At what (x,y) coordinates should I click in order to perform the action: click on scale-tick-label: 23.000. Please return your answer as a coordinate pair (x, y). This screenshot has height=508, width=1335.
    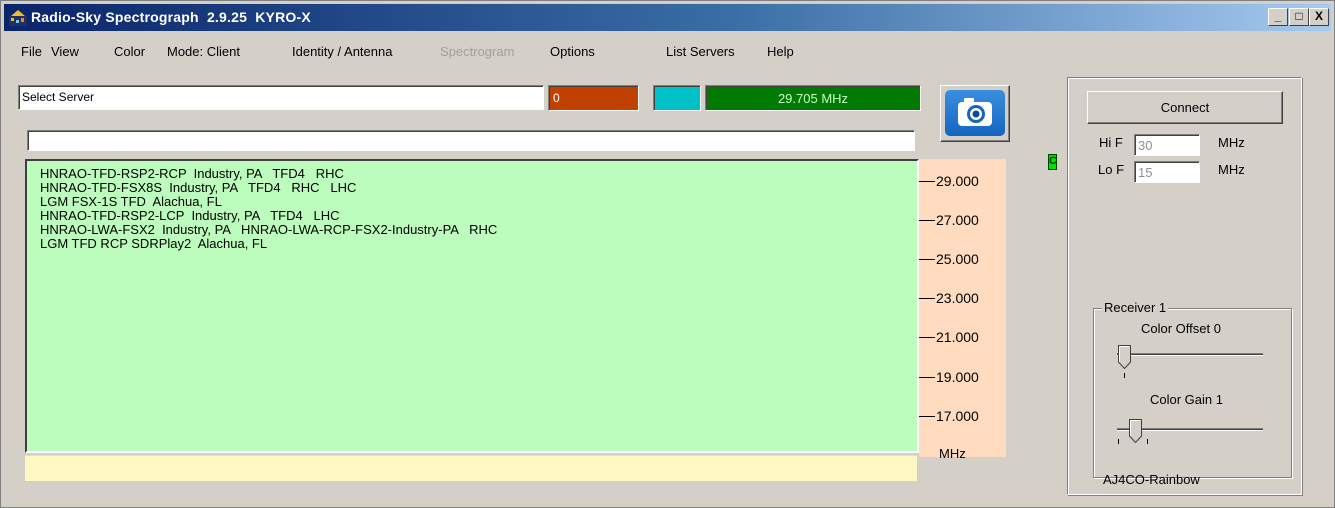
    Looking at the image, I should click on (957, 298).